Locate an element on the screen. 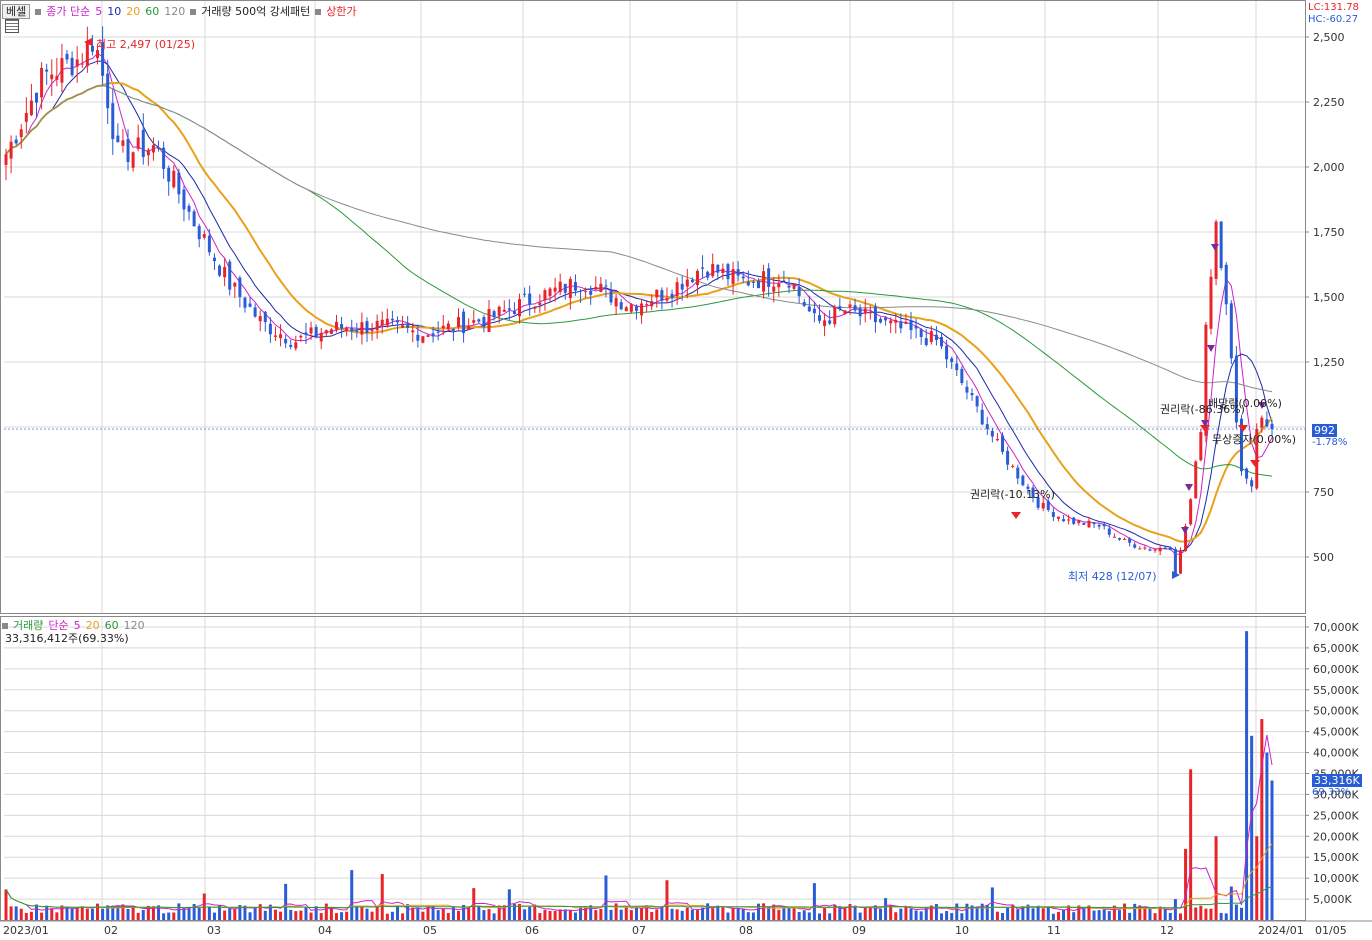 This screenshot has height=940, width=1372. date-tick-label: 07 is located at coordinates (639, 930).